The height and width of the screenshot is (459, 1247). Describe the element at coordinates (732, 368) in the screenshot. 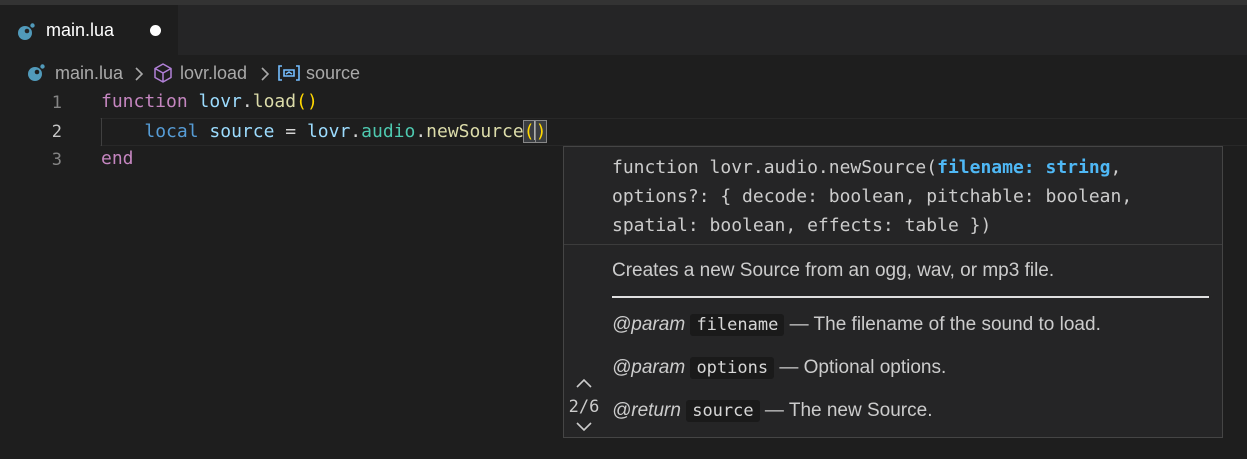

I see `param-name: options` at that location.